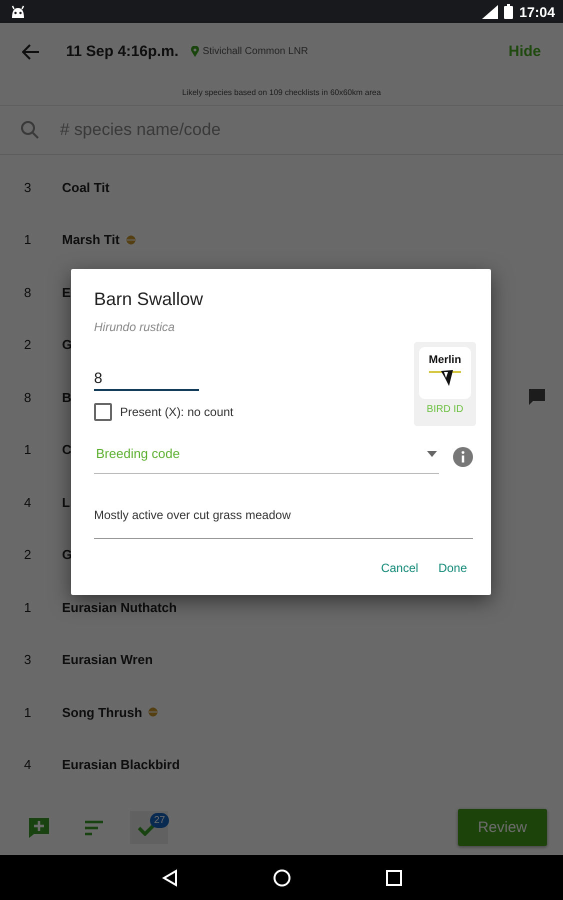 This screenshot has height=900, width=563. What do you see at coordinates (490, 11) in the screenshot?
I see `signal-icon` at bounding box center [490, 11].